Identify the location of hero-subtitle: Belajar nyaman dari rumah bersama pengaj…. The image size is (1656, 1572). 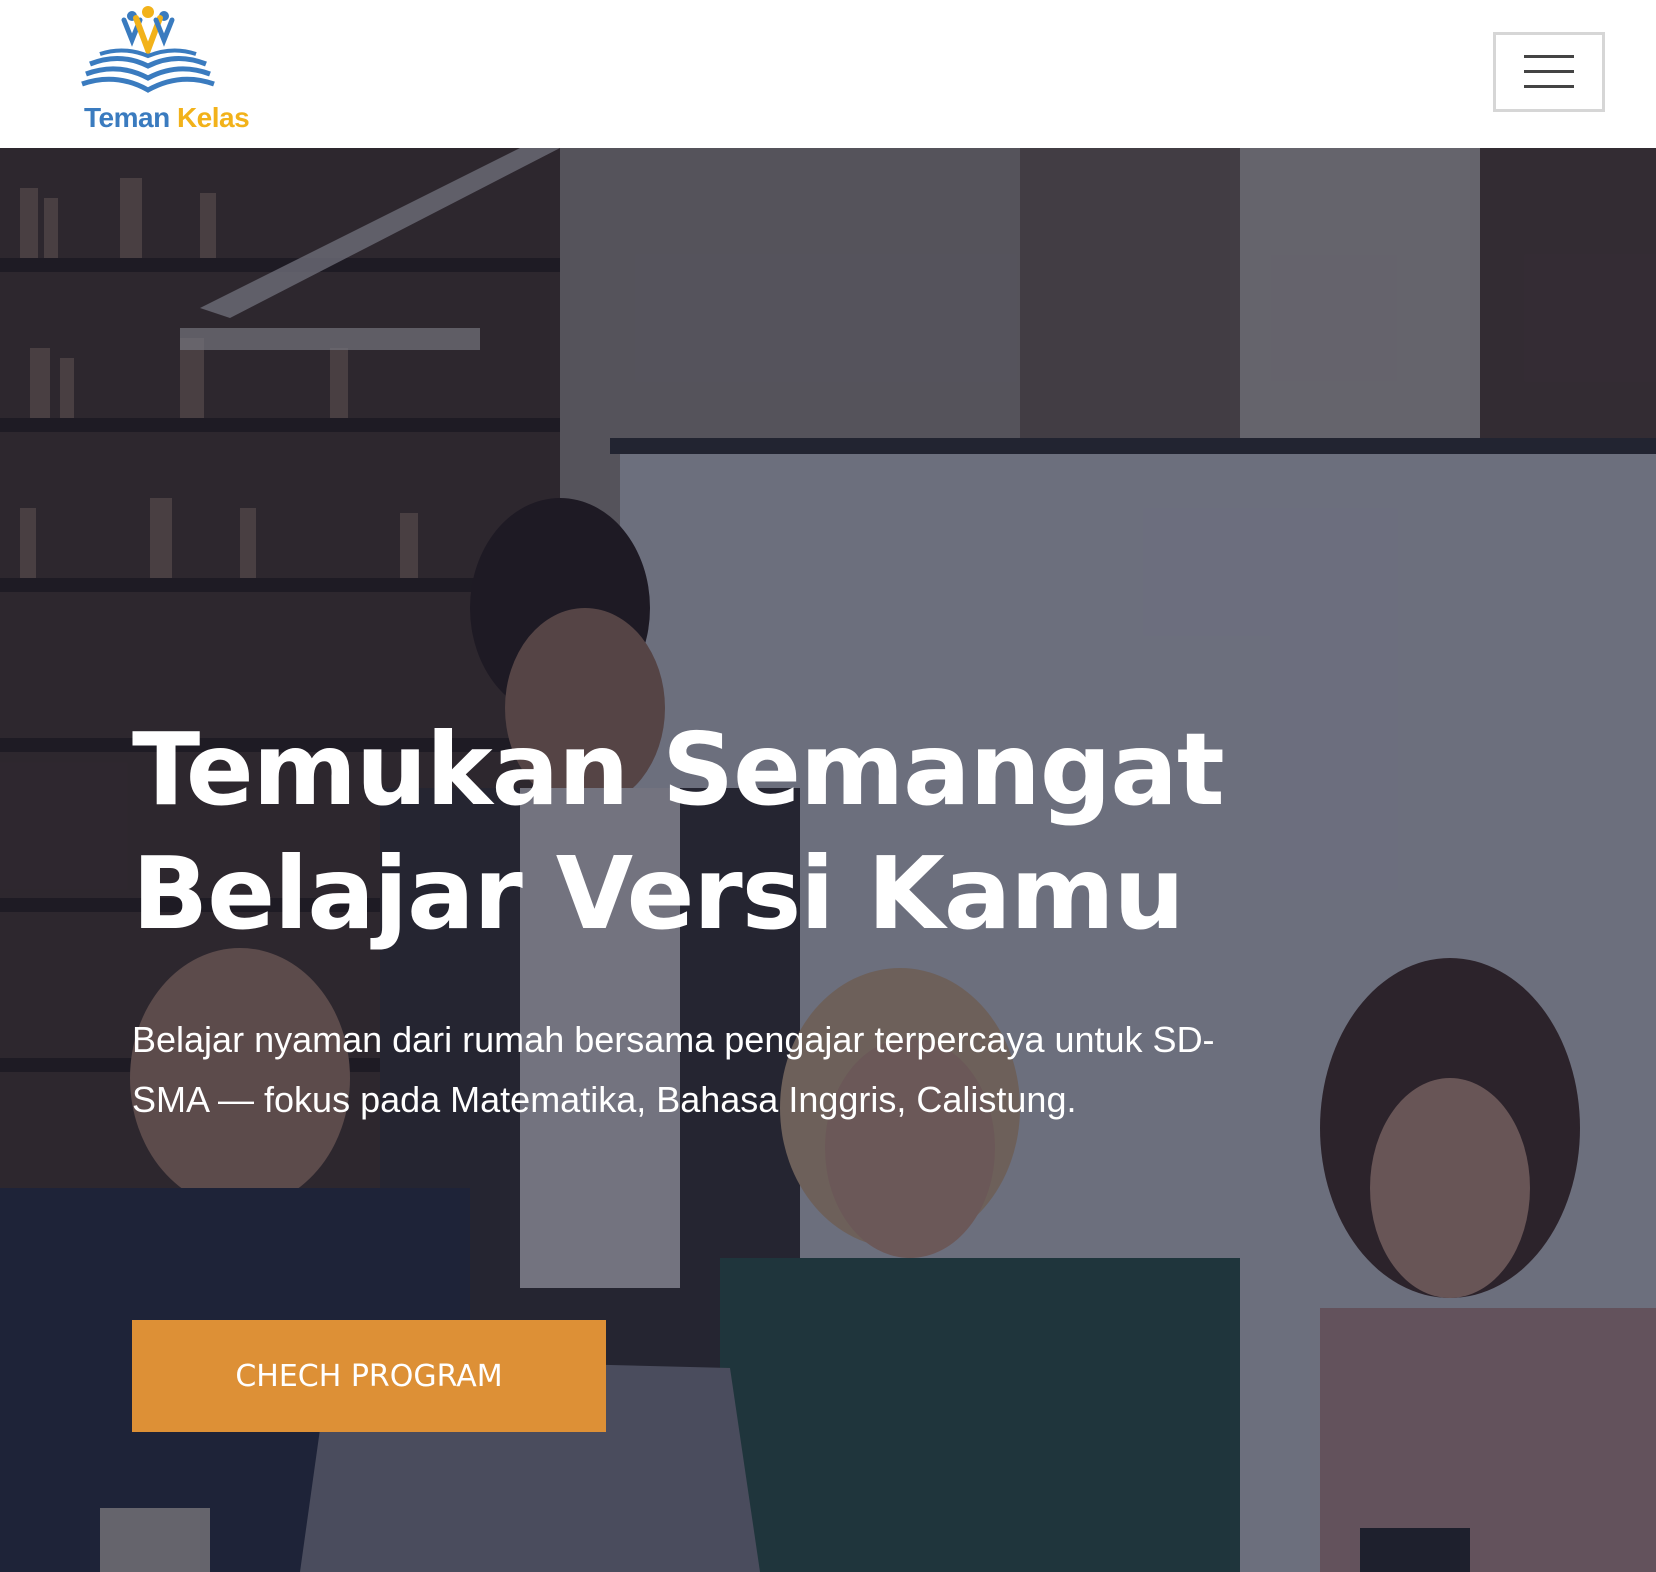
(673, 1069).